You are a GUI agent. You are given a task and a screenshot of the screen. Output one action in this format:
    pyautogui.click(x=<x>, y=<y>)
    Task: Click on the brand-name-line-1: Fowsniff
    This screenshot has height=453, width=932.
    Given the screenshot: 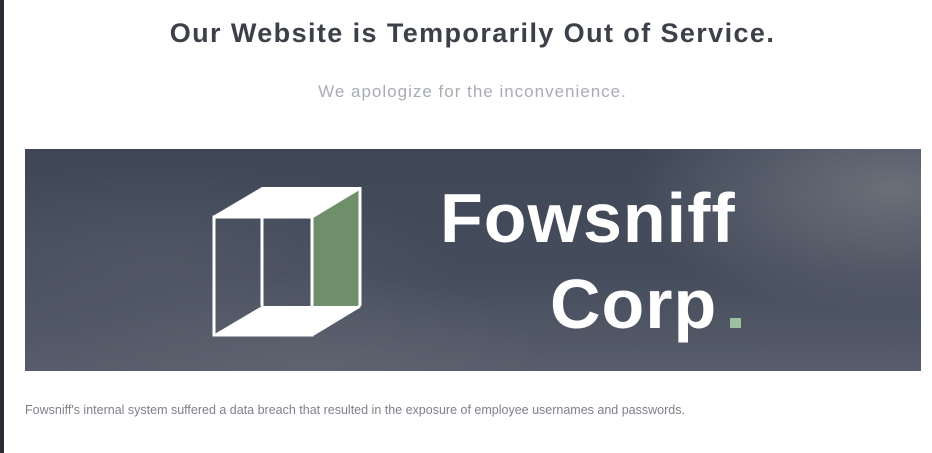 What is the action you would take?
    pyautogui.click(x=588, y=218)
    